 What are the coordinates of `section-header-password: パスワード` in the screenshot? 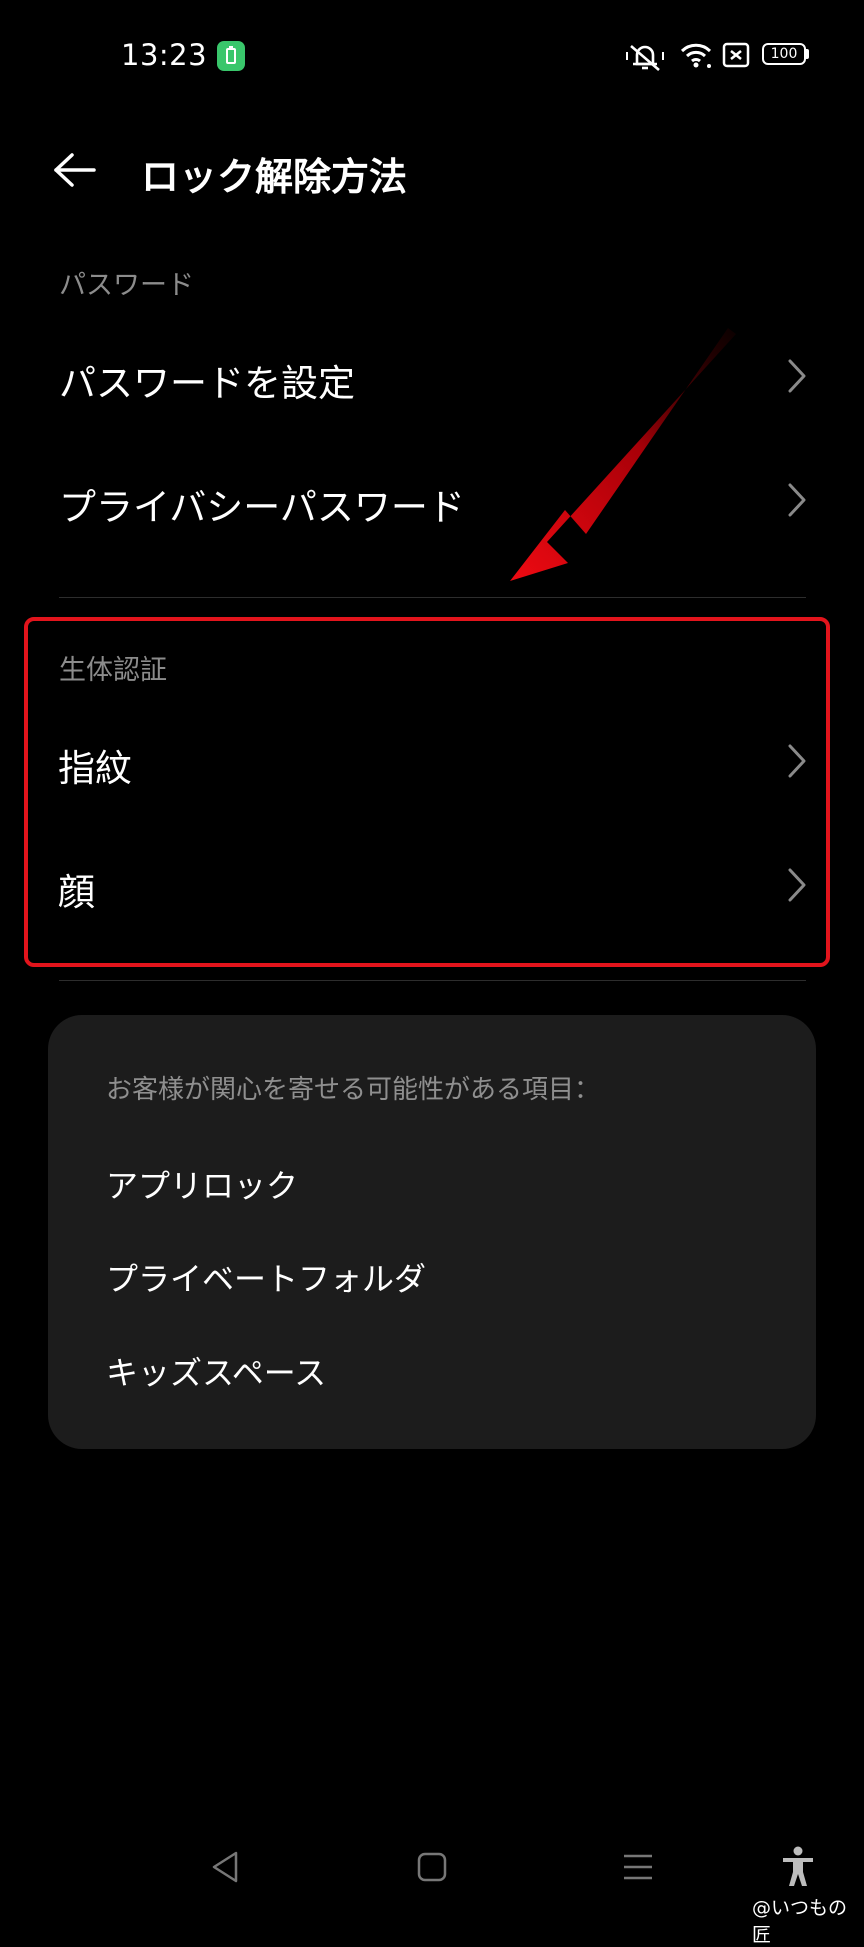 It's located at (126, 285).